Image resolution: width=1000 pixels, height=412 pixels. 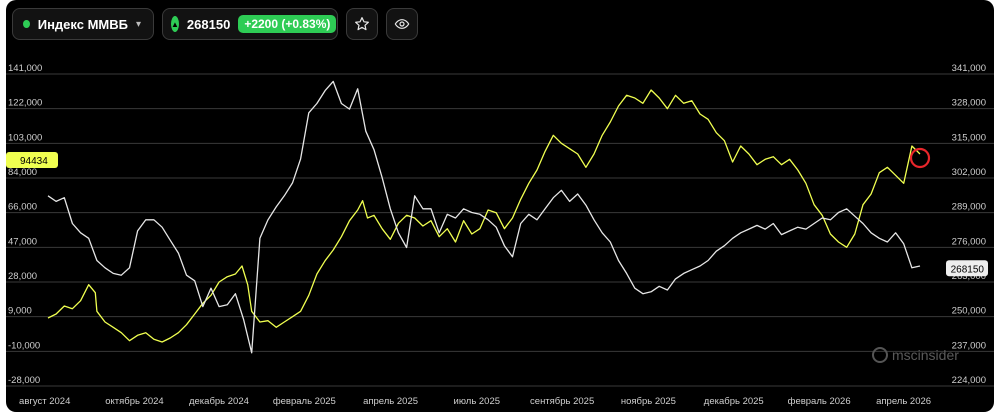 What do you see at coordinates (903, 401) in the screenshot?
I see `x-axis-tick: апрель 2026` at bounding box center [903, 401].